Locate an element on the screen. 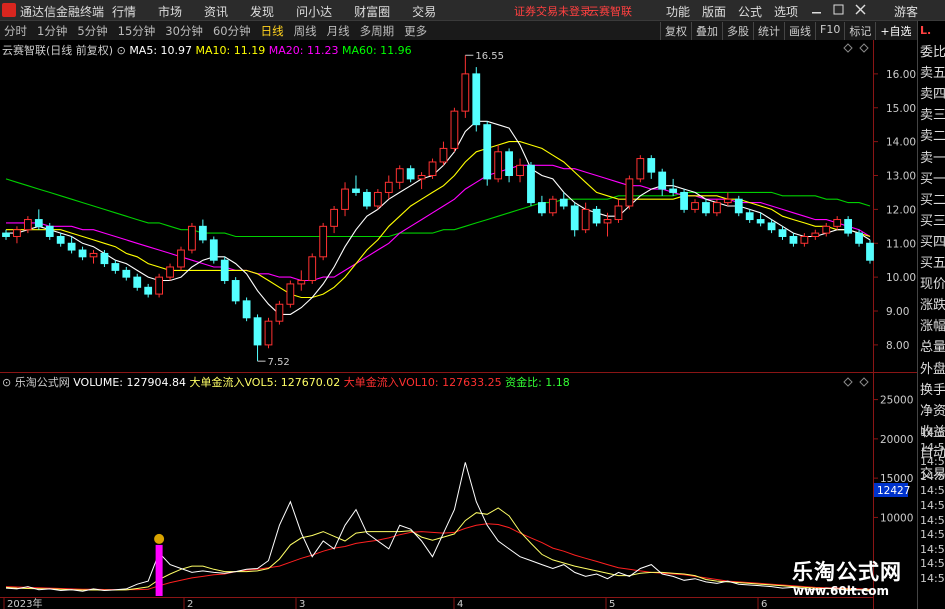  period-tab-60min: 60分钟 is located at coordinates (232, 31).